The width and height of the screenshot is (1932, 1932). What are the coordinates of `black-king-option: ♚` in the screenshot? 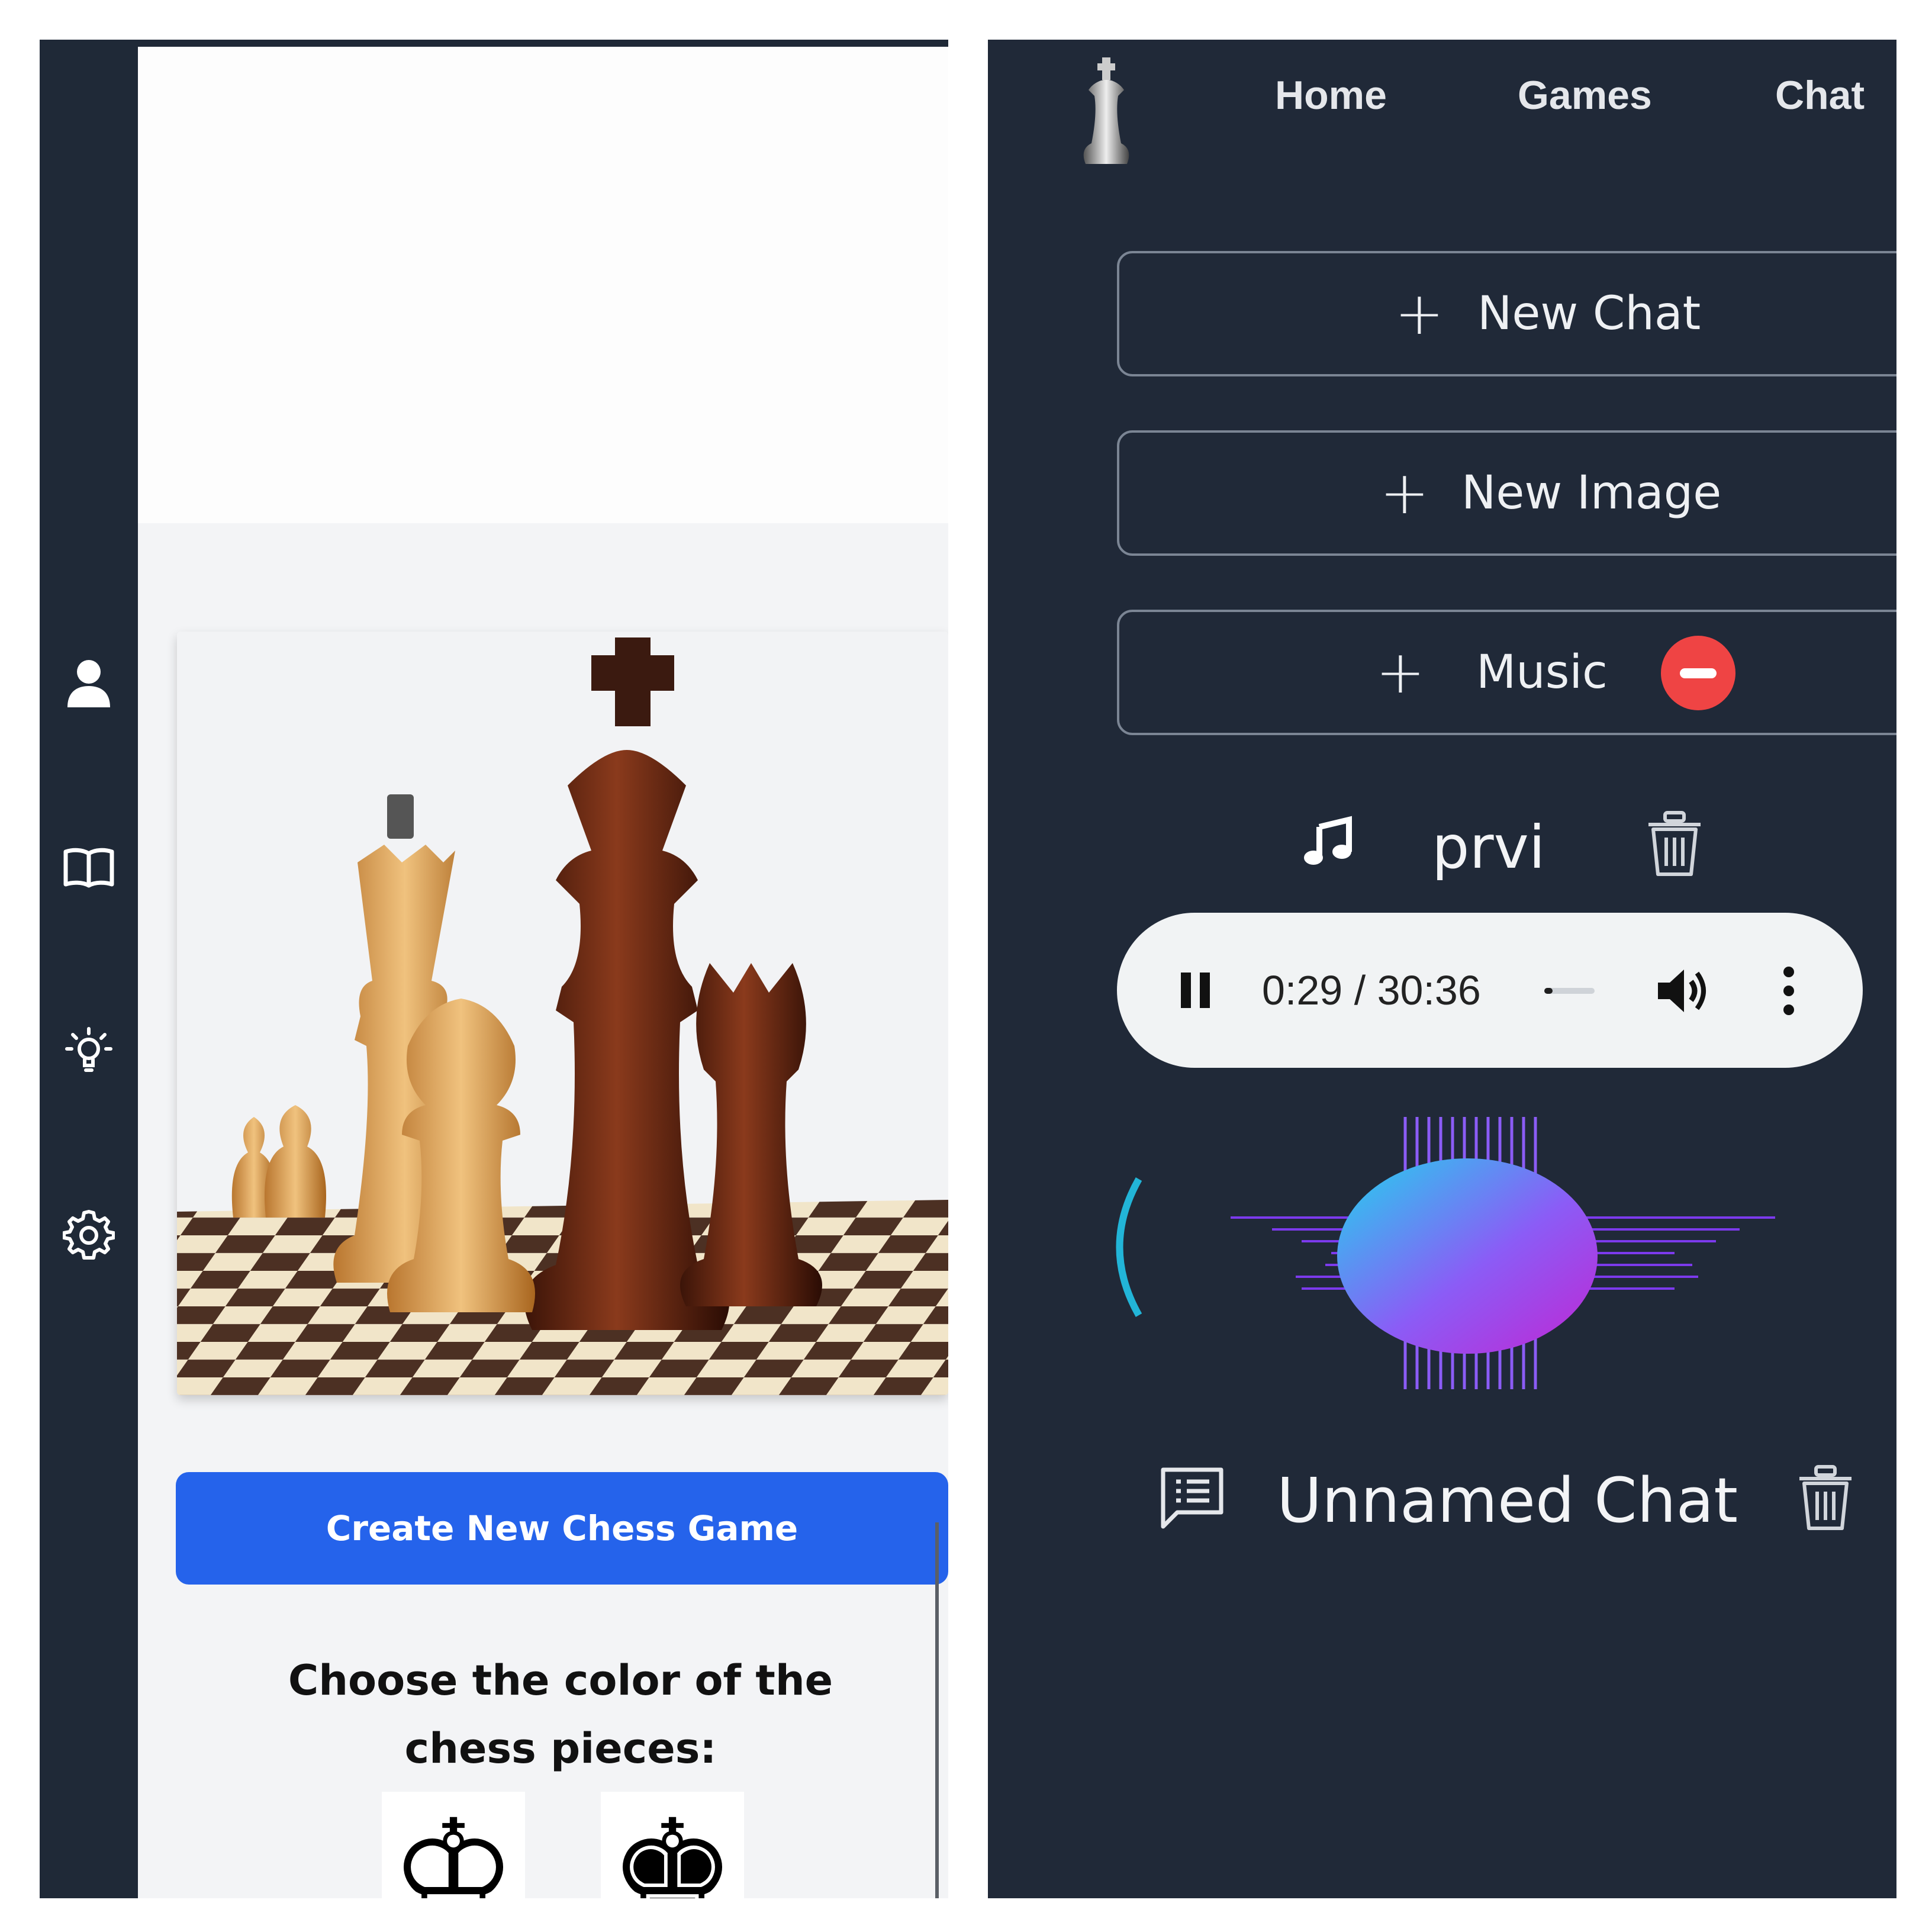 It's located at (673, 1845).